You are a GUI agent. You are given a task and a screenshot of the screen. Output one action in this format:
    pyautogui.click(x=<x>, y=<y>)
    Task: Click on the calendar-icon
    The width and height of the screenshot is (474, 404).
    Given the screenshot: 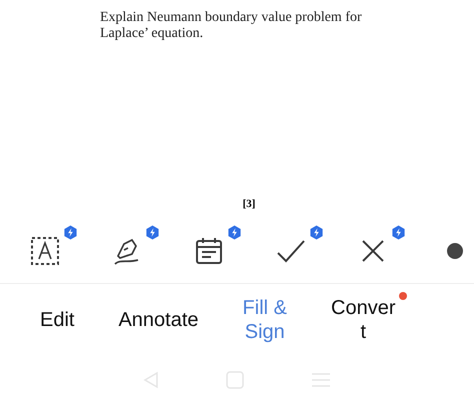 What is the action you would take?
    pyautogui.click(x=209, y=251)
    